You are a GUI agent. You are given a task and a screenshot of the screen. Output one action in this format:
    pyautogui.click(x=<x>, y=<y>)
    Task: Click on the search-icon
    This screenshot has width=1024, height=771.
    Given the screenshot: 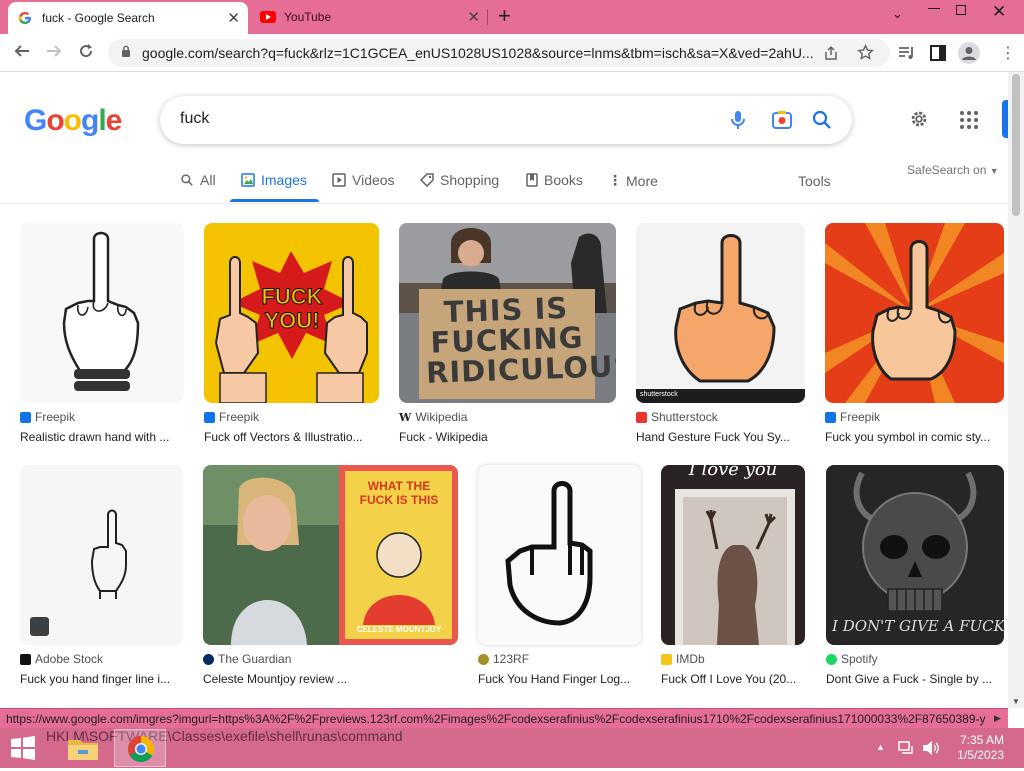 What is the action you would take?
    pyautogui.click(x=822, y=120)
    